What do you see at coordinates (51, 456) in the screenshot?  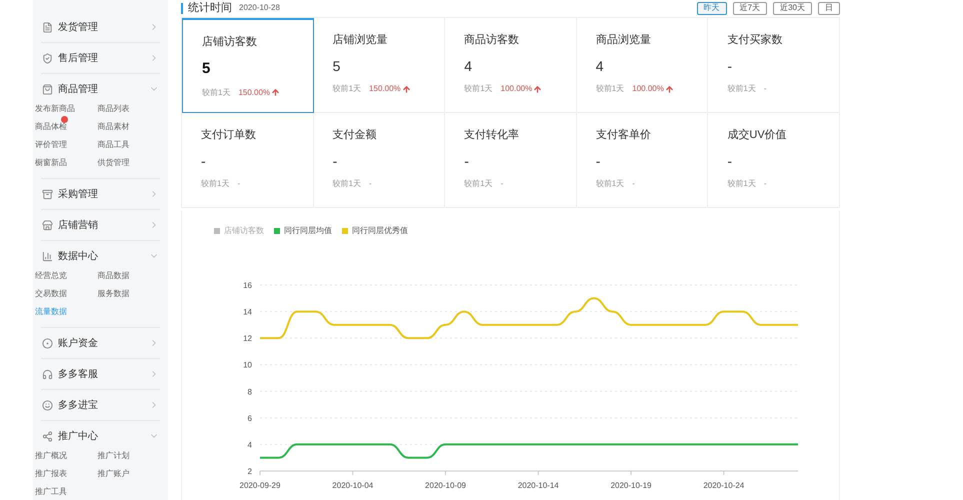 I see `sidebar-link: 推广概况` at bounding box center [51, 456].